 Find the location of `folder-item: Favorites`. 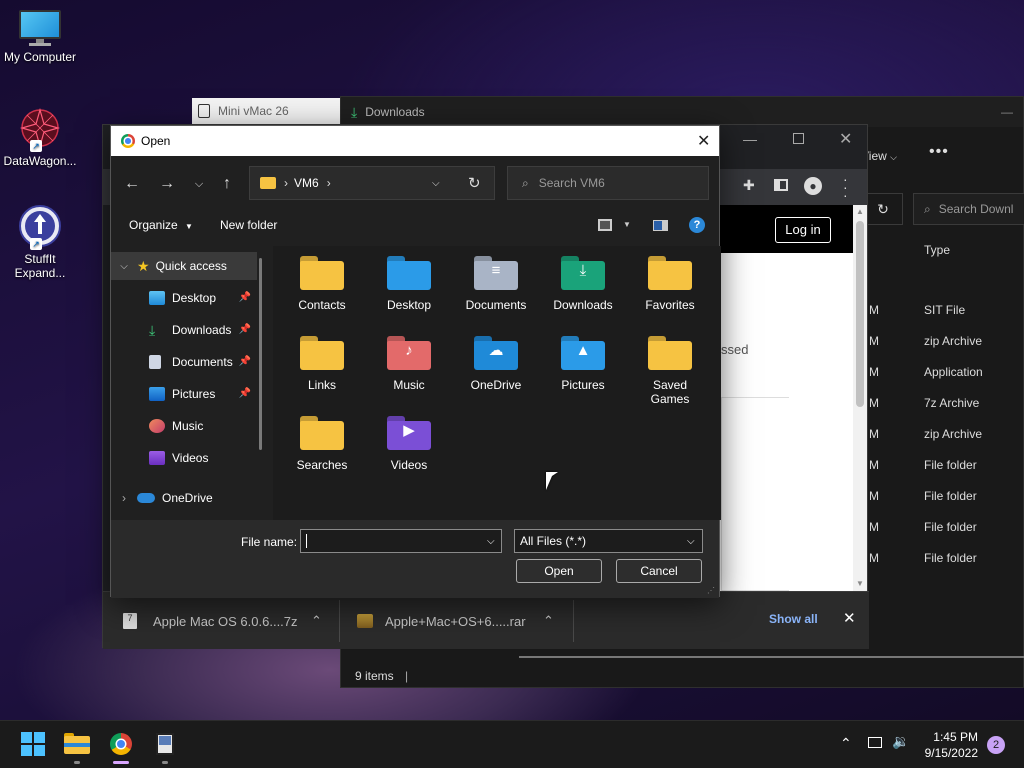

folder-item: Favorites is located at coordinates (670, 284).